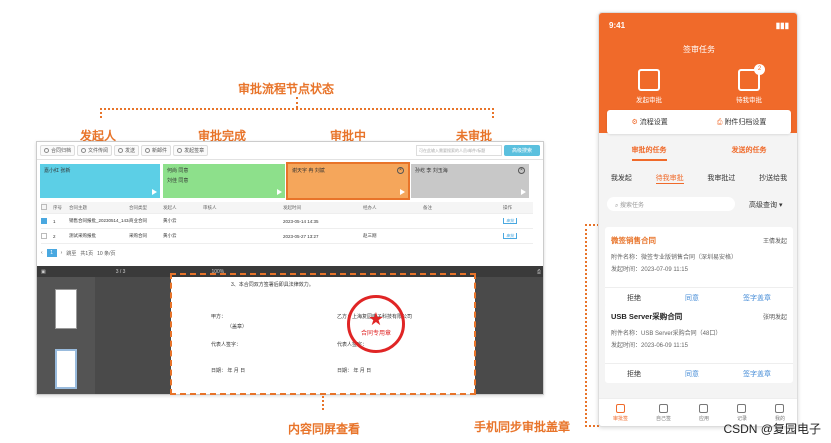 Image resolution: width=831 pixels, height=443 pixels. I want to click on mobile-pointer, so click(592, 325).